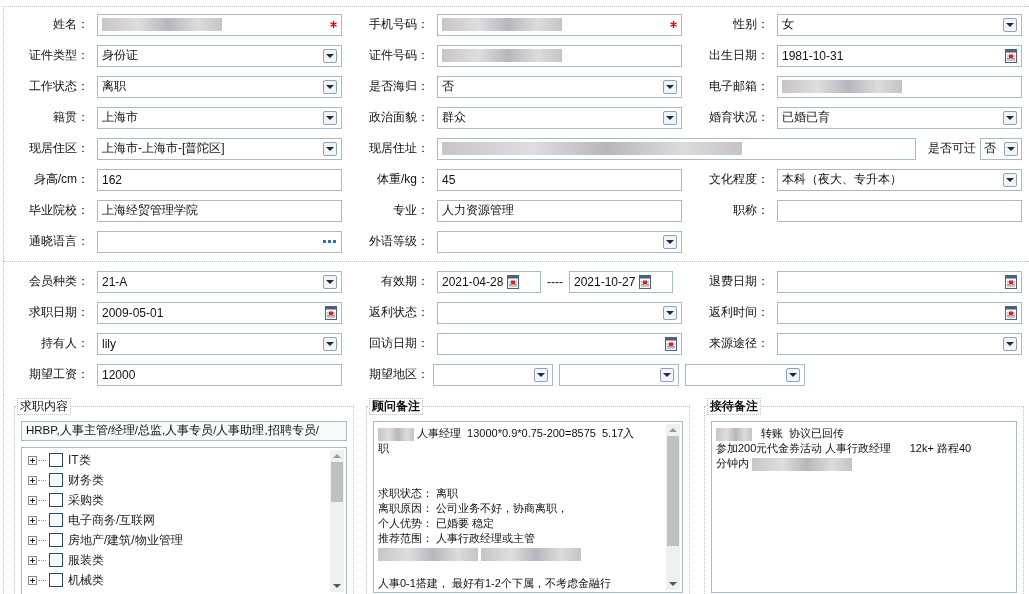 Image resolution: width=1029 pixels, height=594 pixels. Describe the element at coordinates (621, 281) in the screenshot. I see `date-field: 2021-10-27` at that location.